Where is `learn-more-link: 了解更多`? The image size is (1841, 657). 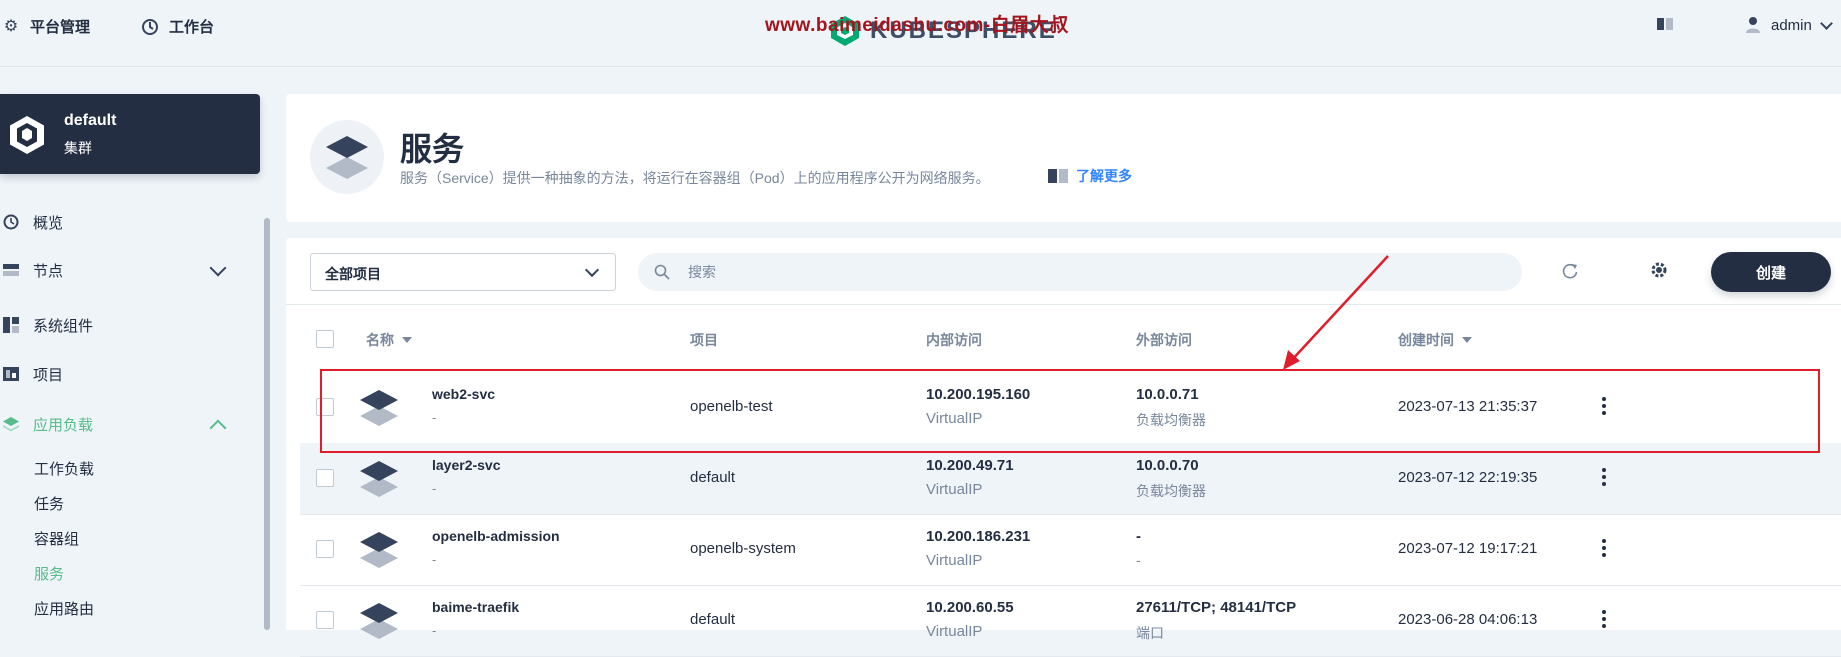 learn-more-link: 了解更多 is located at coordinates (1090, 176).